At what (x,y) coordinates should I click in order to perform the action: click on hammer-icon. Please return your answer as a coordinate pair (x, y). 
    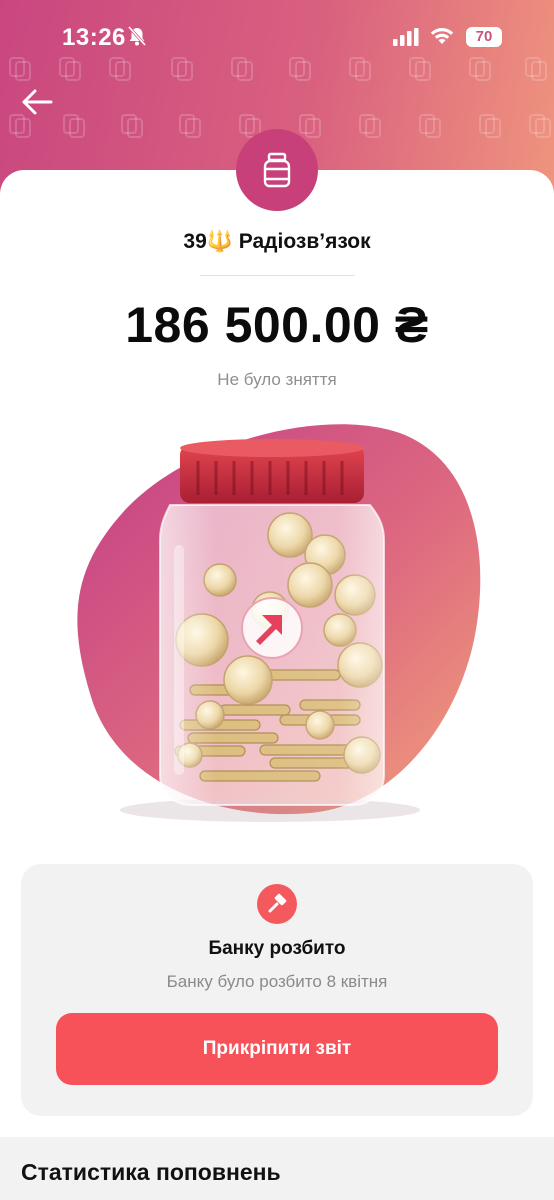
    Looking at the image, I should click on (277, 903).